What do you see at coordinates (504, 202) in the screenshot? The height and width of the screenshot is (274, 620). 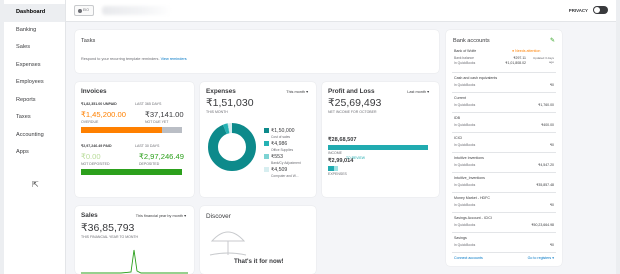 I see `bank-account-row: Money Market - HDFC In QuickBooks ₹0` at bounding box center [504, 202].